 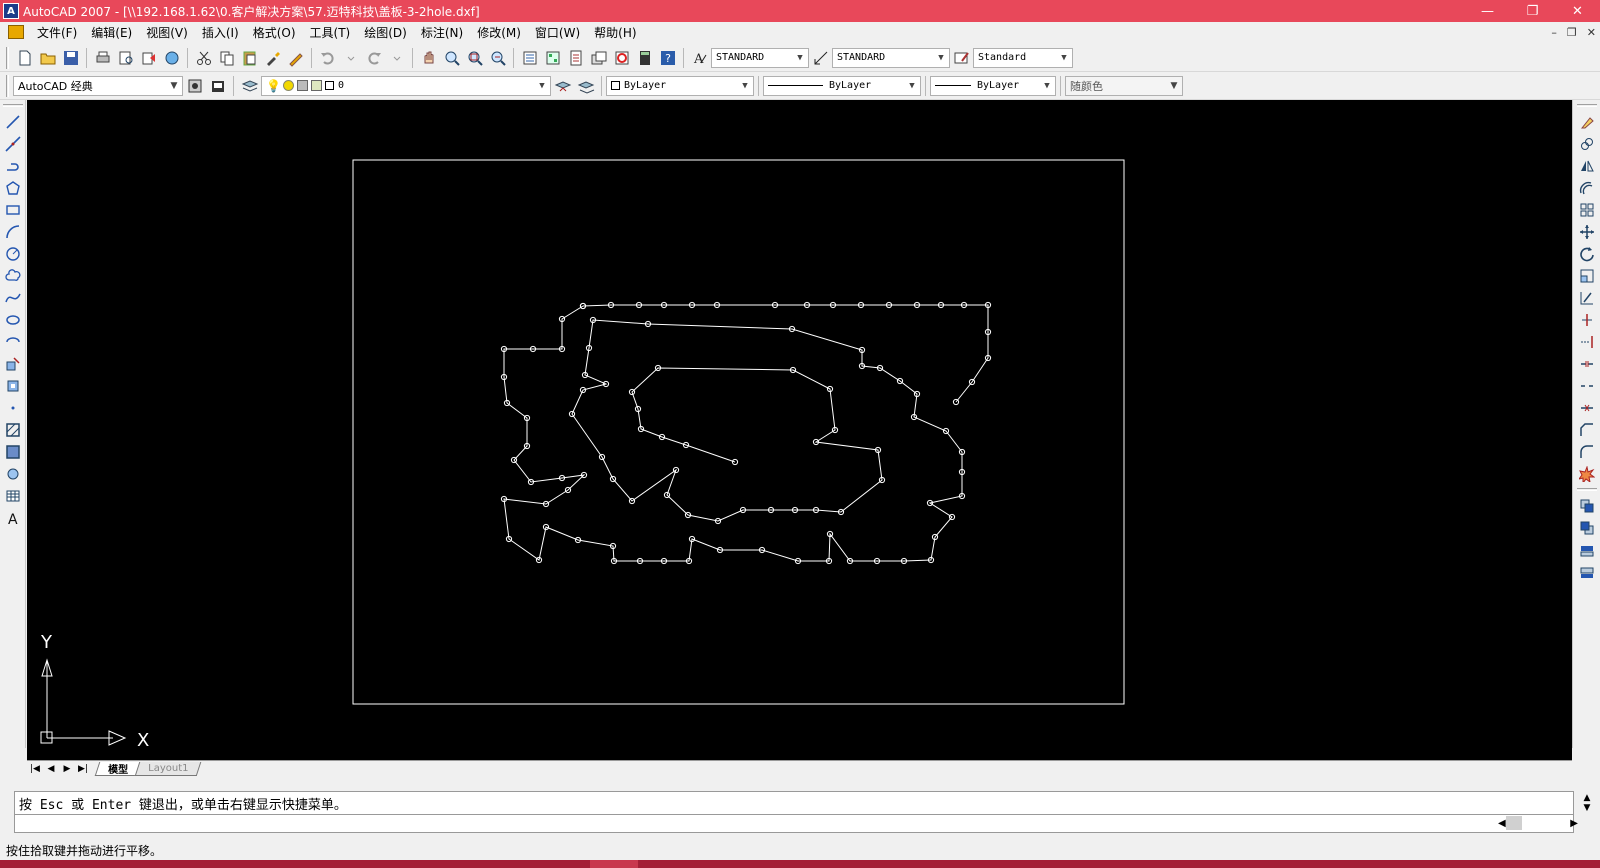 What do you see at coordinates (11, 11) in the screenshot?
I see `autocad-app-icon: A` at bounding box center [11, 11].